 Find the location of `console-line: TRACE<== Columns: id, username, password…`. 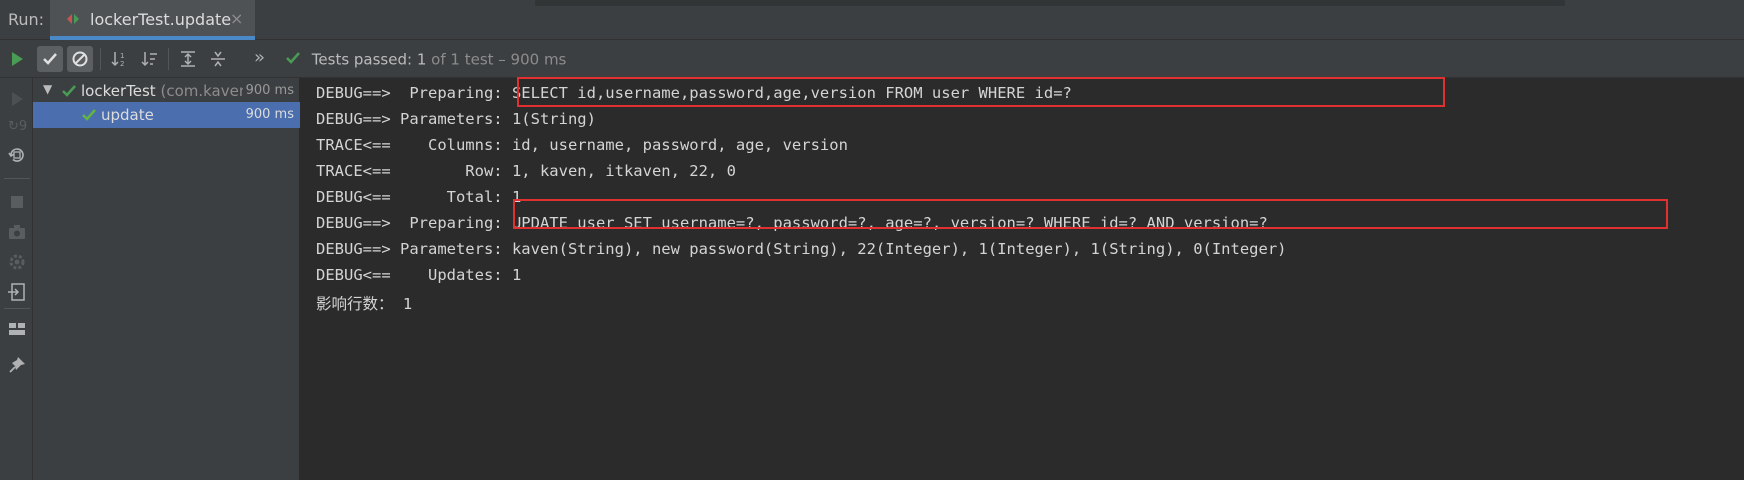

console-line: TRACE<== Columns: id, username, password… is located at coordinates (582, 145).